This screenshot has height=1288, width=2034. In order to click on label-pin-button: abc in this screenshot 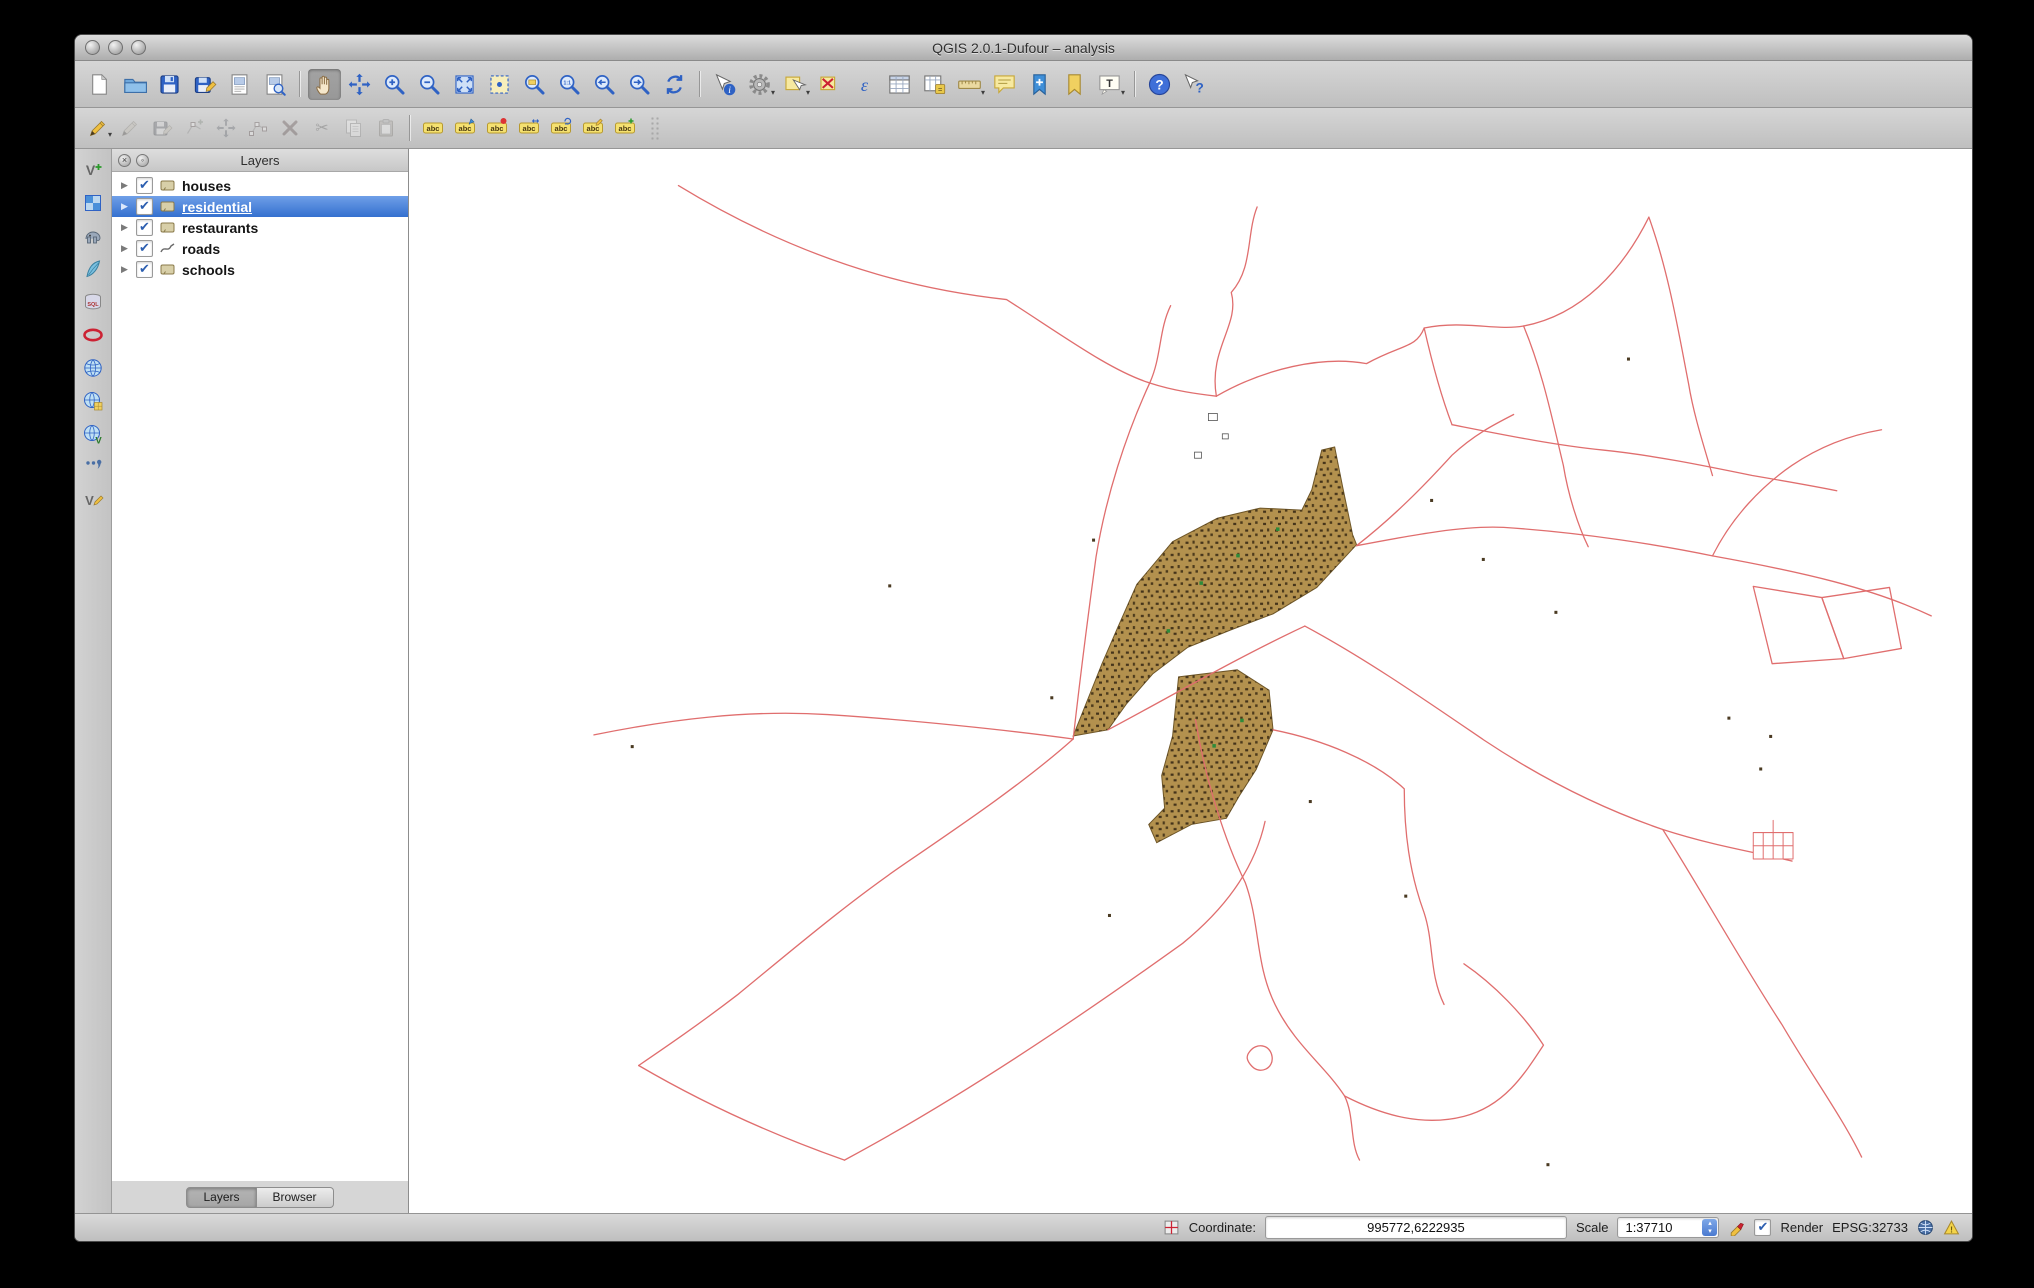, I will do `click(465, 128)`.